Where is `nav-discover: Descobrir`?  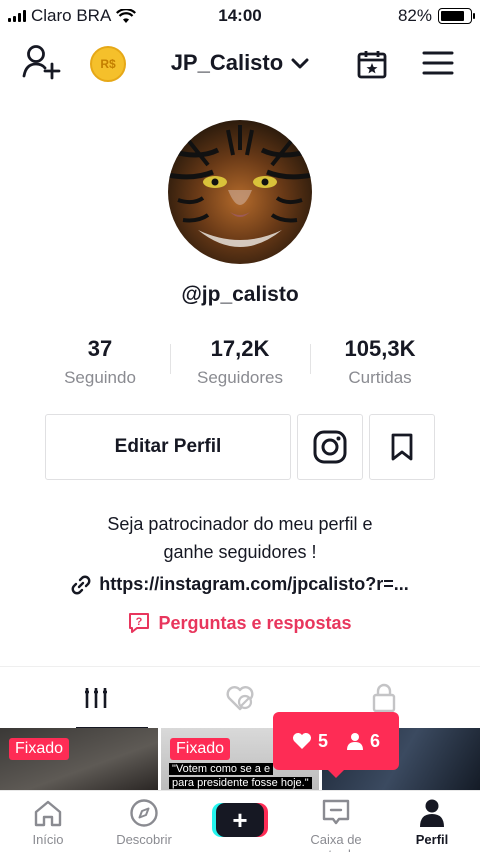 nav-discover: Descobrir is located at coordinates (144, 822).